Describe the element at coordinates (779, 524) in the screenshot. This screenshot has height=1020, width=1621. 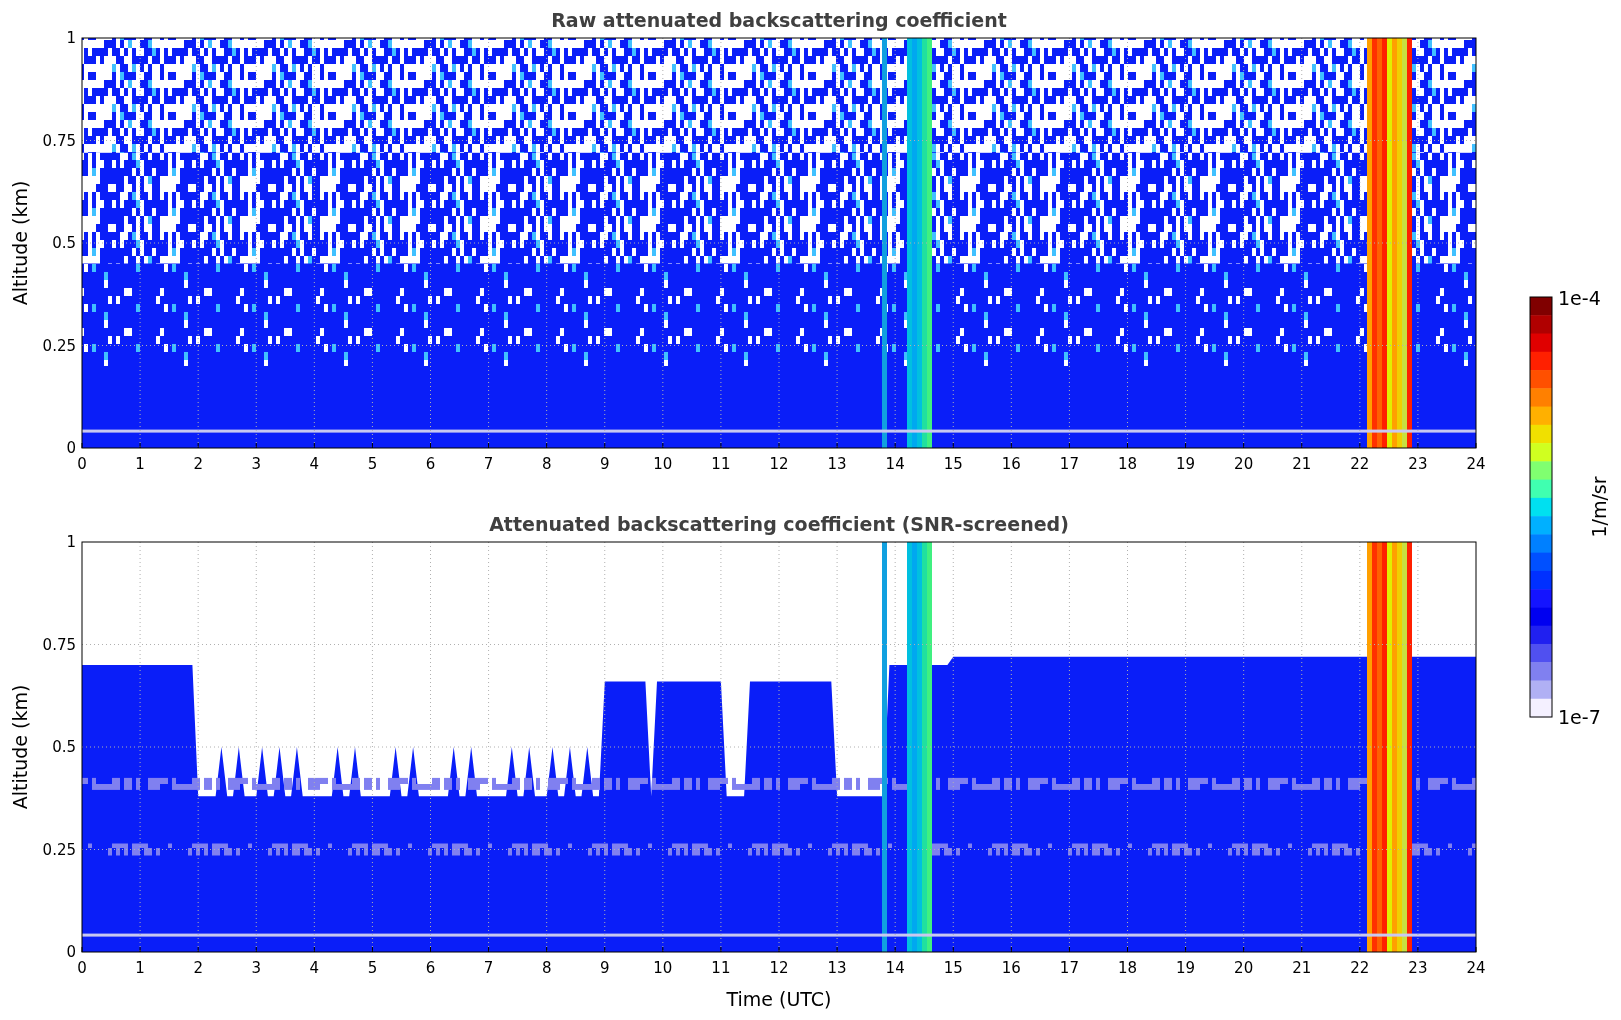
I see `panel-title: Attenuated backscattering coefficient (SNR-screened)` at that location.